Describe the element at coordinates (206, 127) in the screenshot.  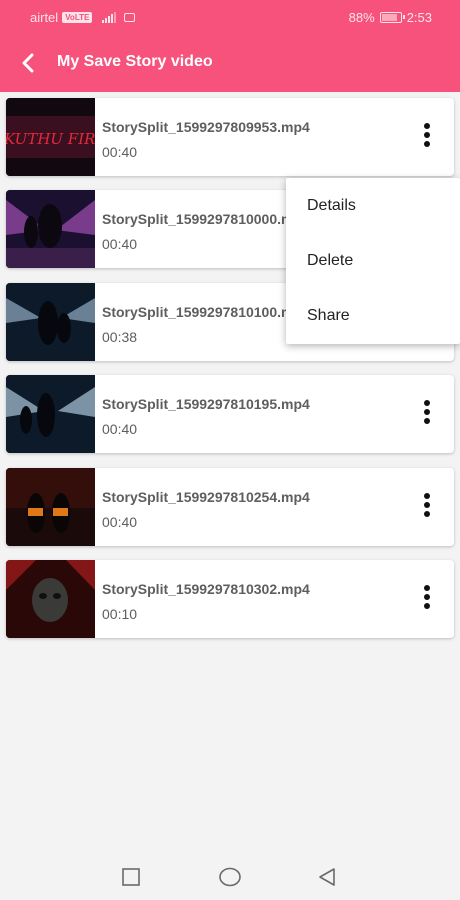
I see `video-filename: StorySplit_1599297809953.mp4` at that location.